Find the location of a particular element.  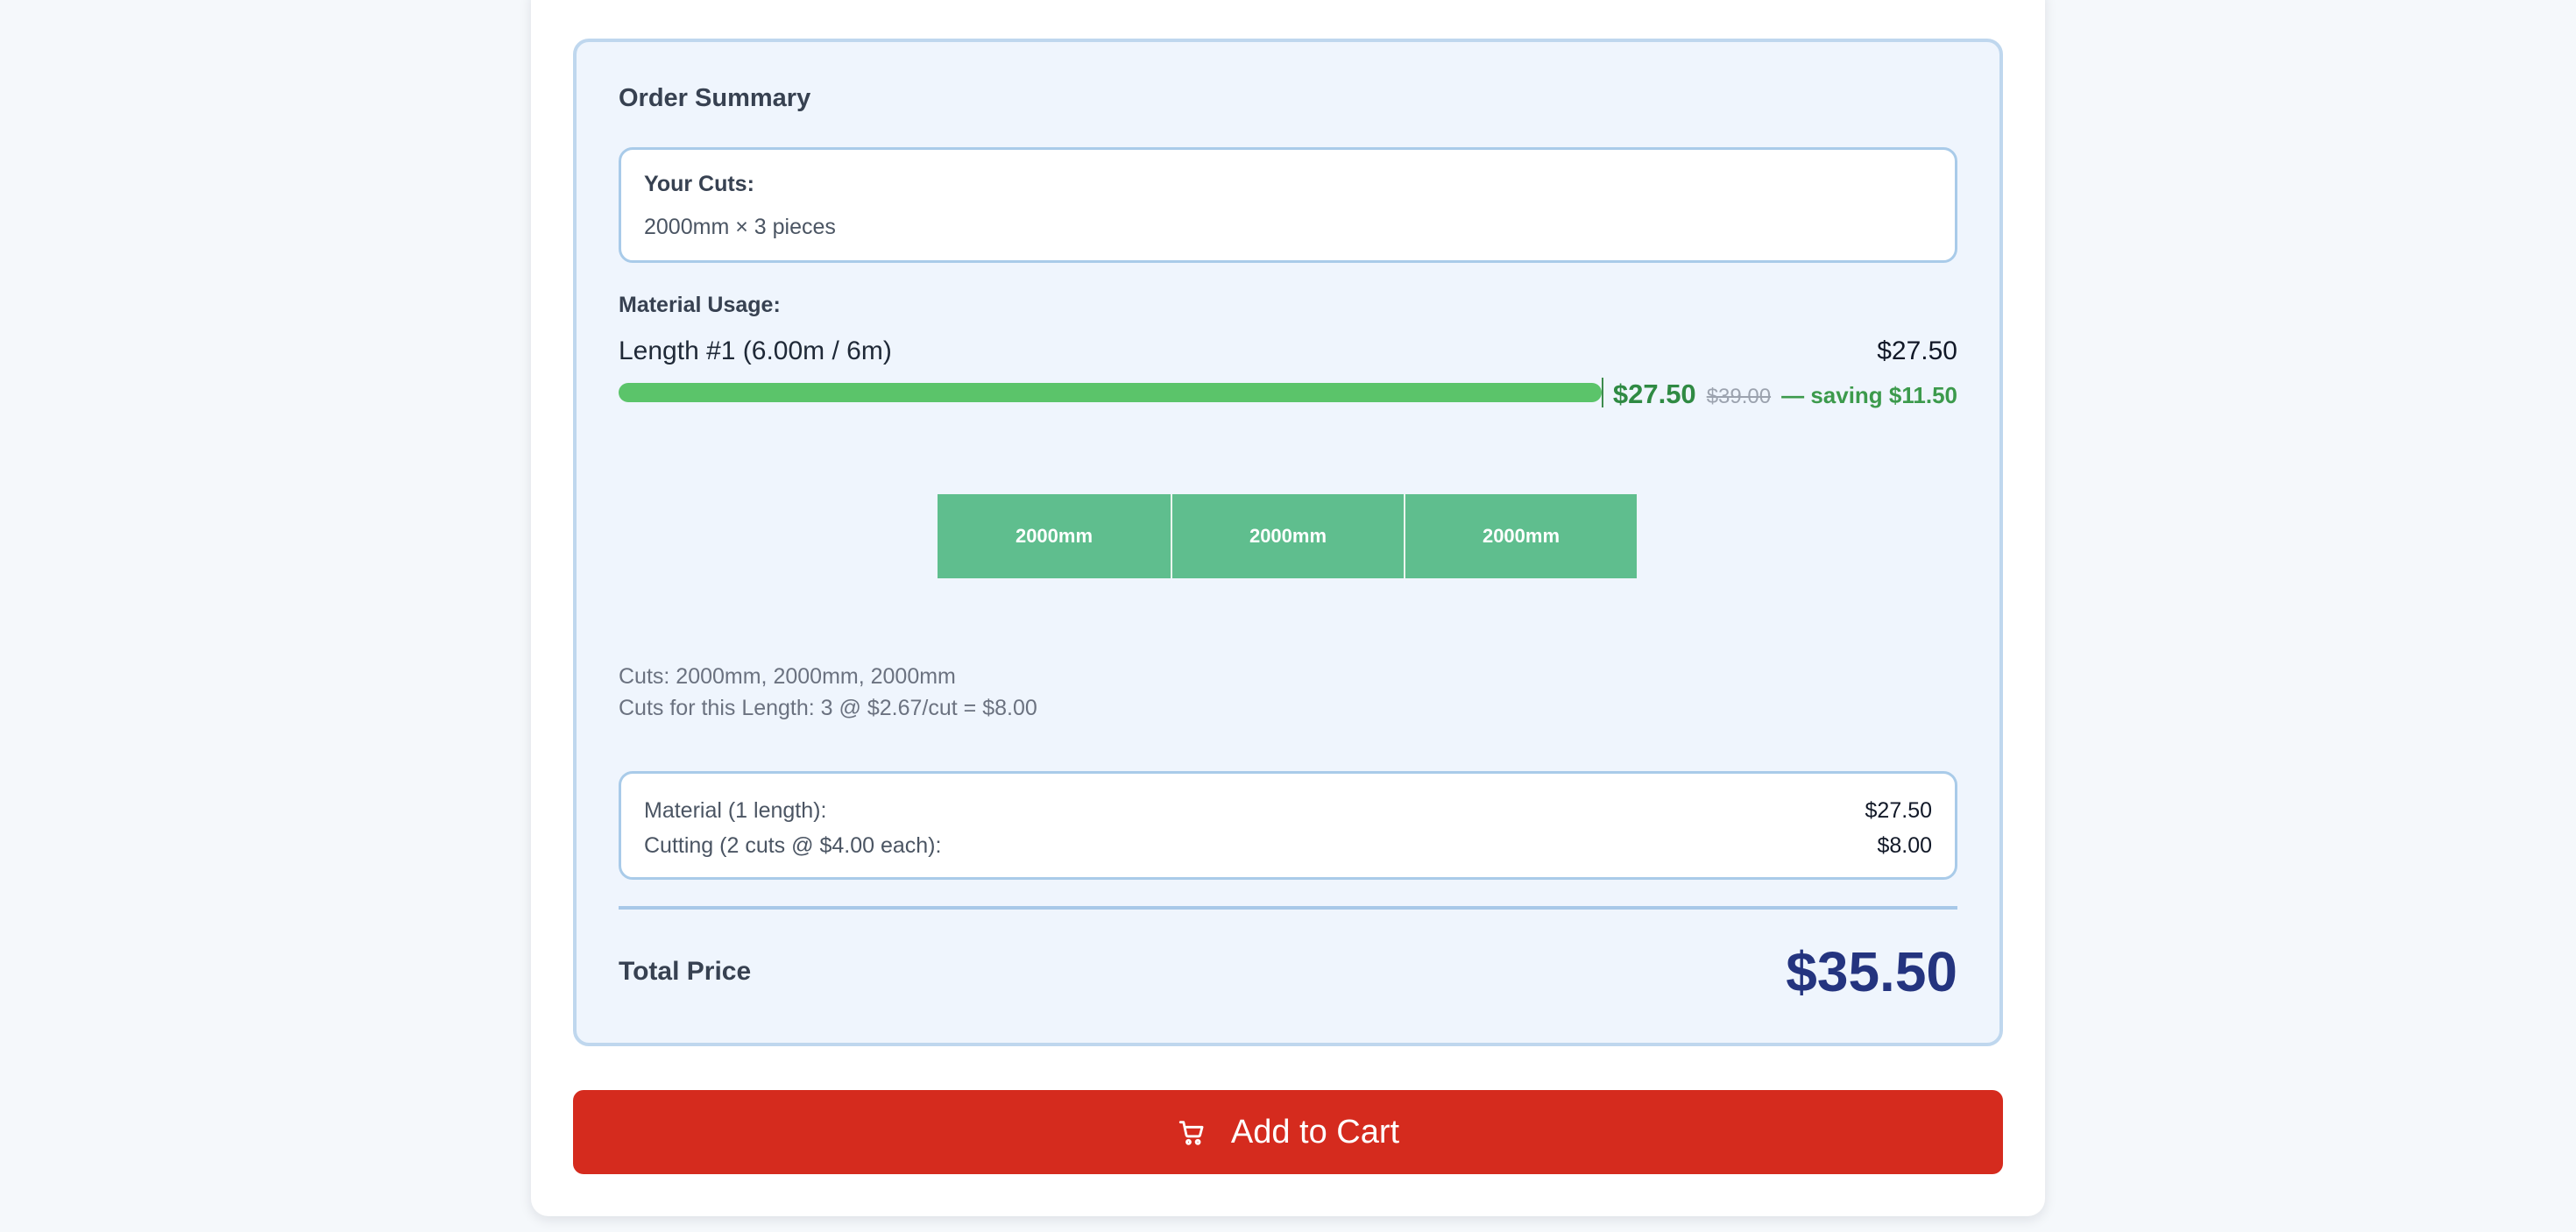

length-label: Length #1 (6.00m / 6m) is located at coordinates (755, 350).